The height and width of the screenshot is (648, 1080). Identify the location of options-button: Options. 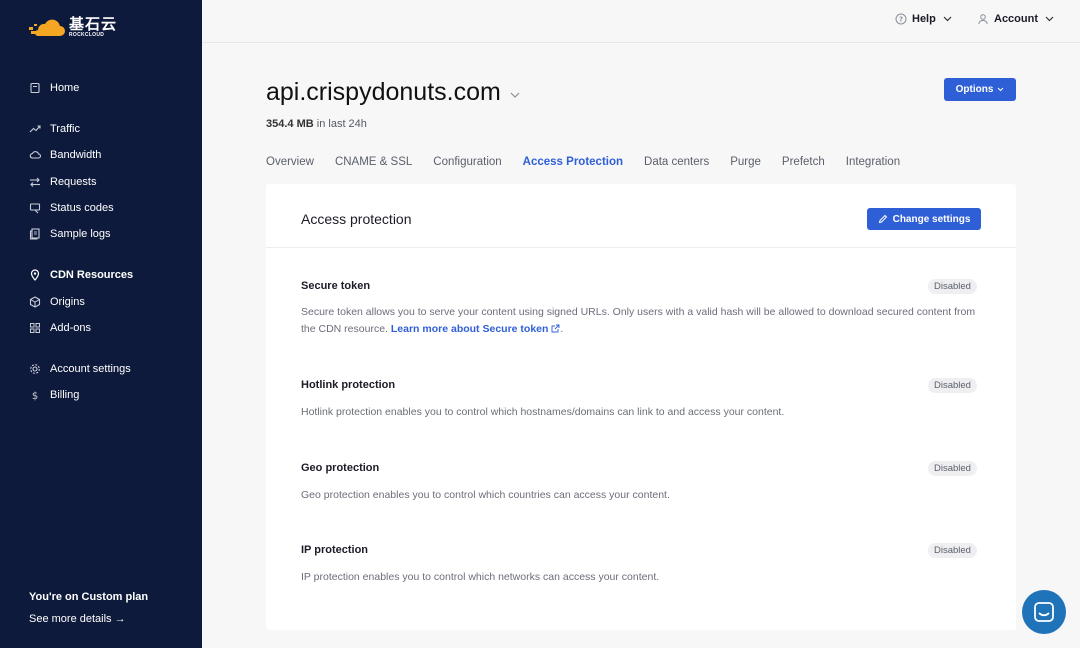
(980, 89).